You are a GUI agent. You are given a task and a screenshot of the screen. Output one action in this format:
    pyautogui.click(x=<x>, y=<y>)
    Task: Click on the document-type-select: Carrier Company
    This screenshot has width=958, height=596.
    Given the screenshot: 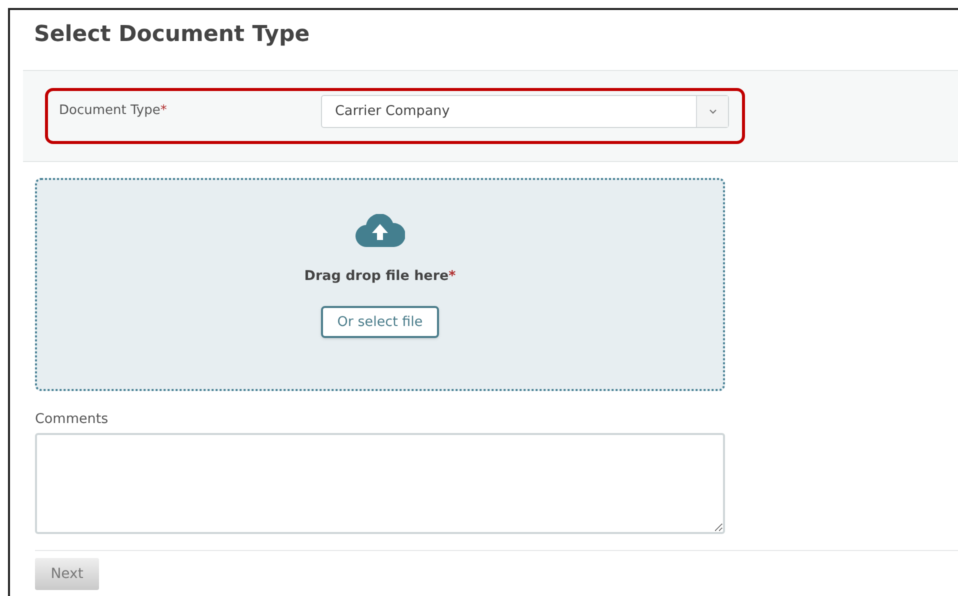 What is the action you would take?
    pyautogui.click(x=525, y=111)
    